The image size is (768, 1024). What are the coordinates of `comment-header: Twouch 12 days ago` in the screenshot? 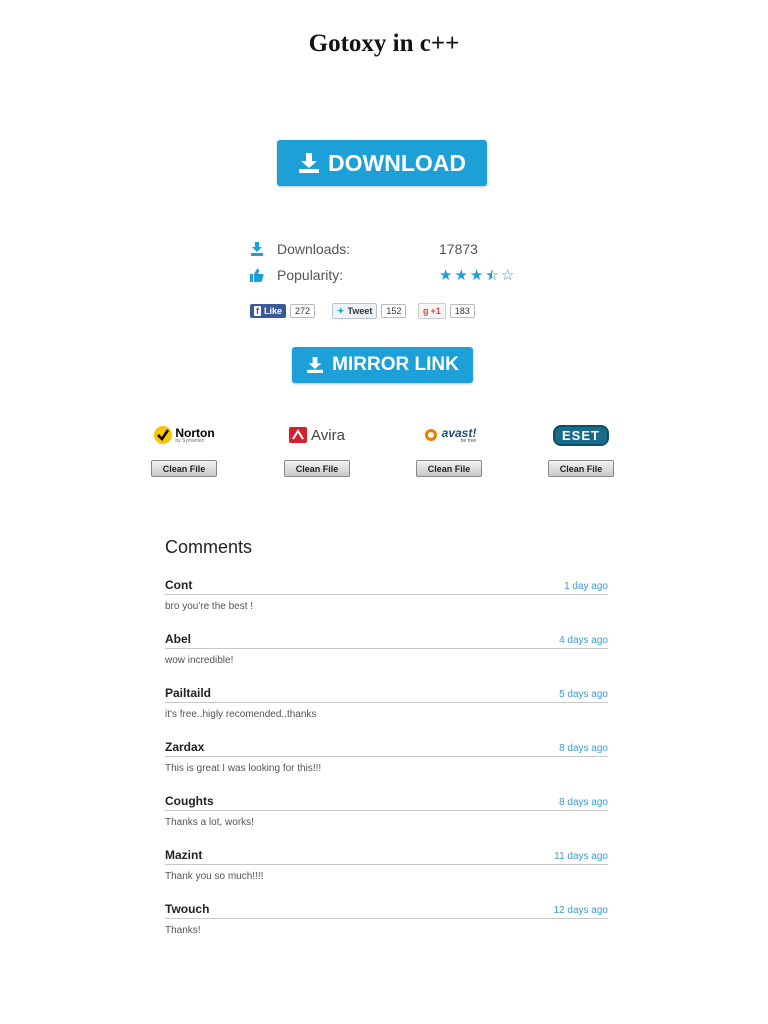 It's located at (386, 908).